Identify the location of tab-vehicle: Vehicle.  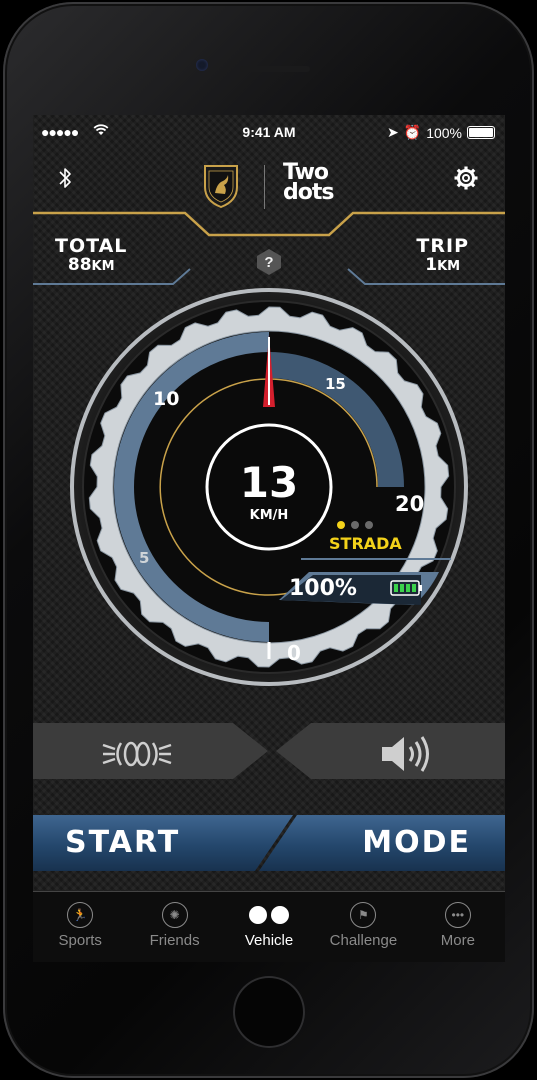
(269, 927).